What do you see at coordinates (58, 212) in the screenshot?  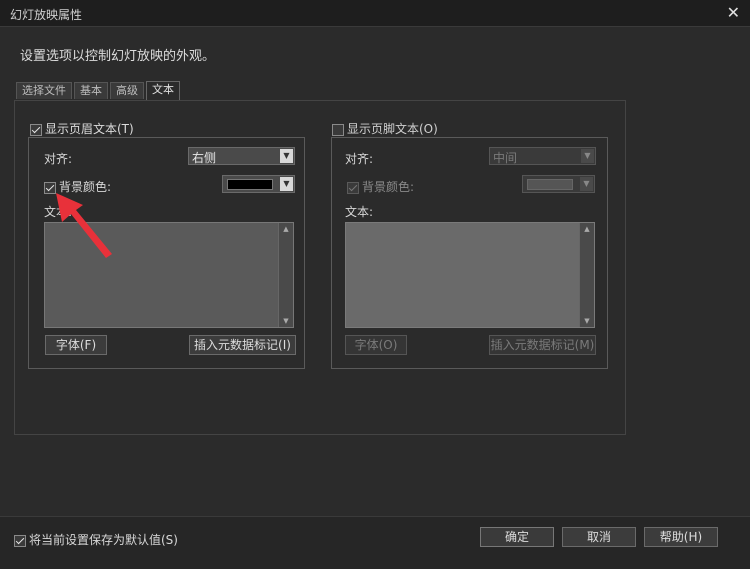 I see `header-text-label: 文本:` at bounding box center [58, 212].